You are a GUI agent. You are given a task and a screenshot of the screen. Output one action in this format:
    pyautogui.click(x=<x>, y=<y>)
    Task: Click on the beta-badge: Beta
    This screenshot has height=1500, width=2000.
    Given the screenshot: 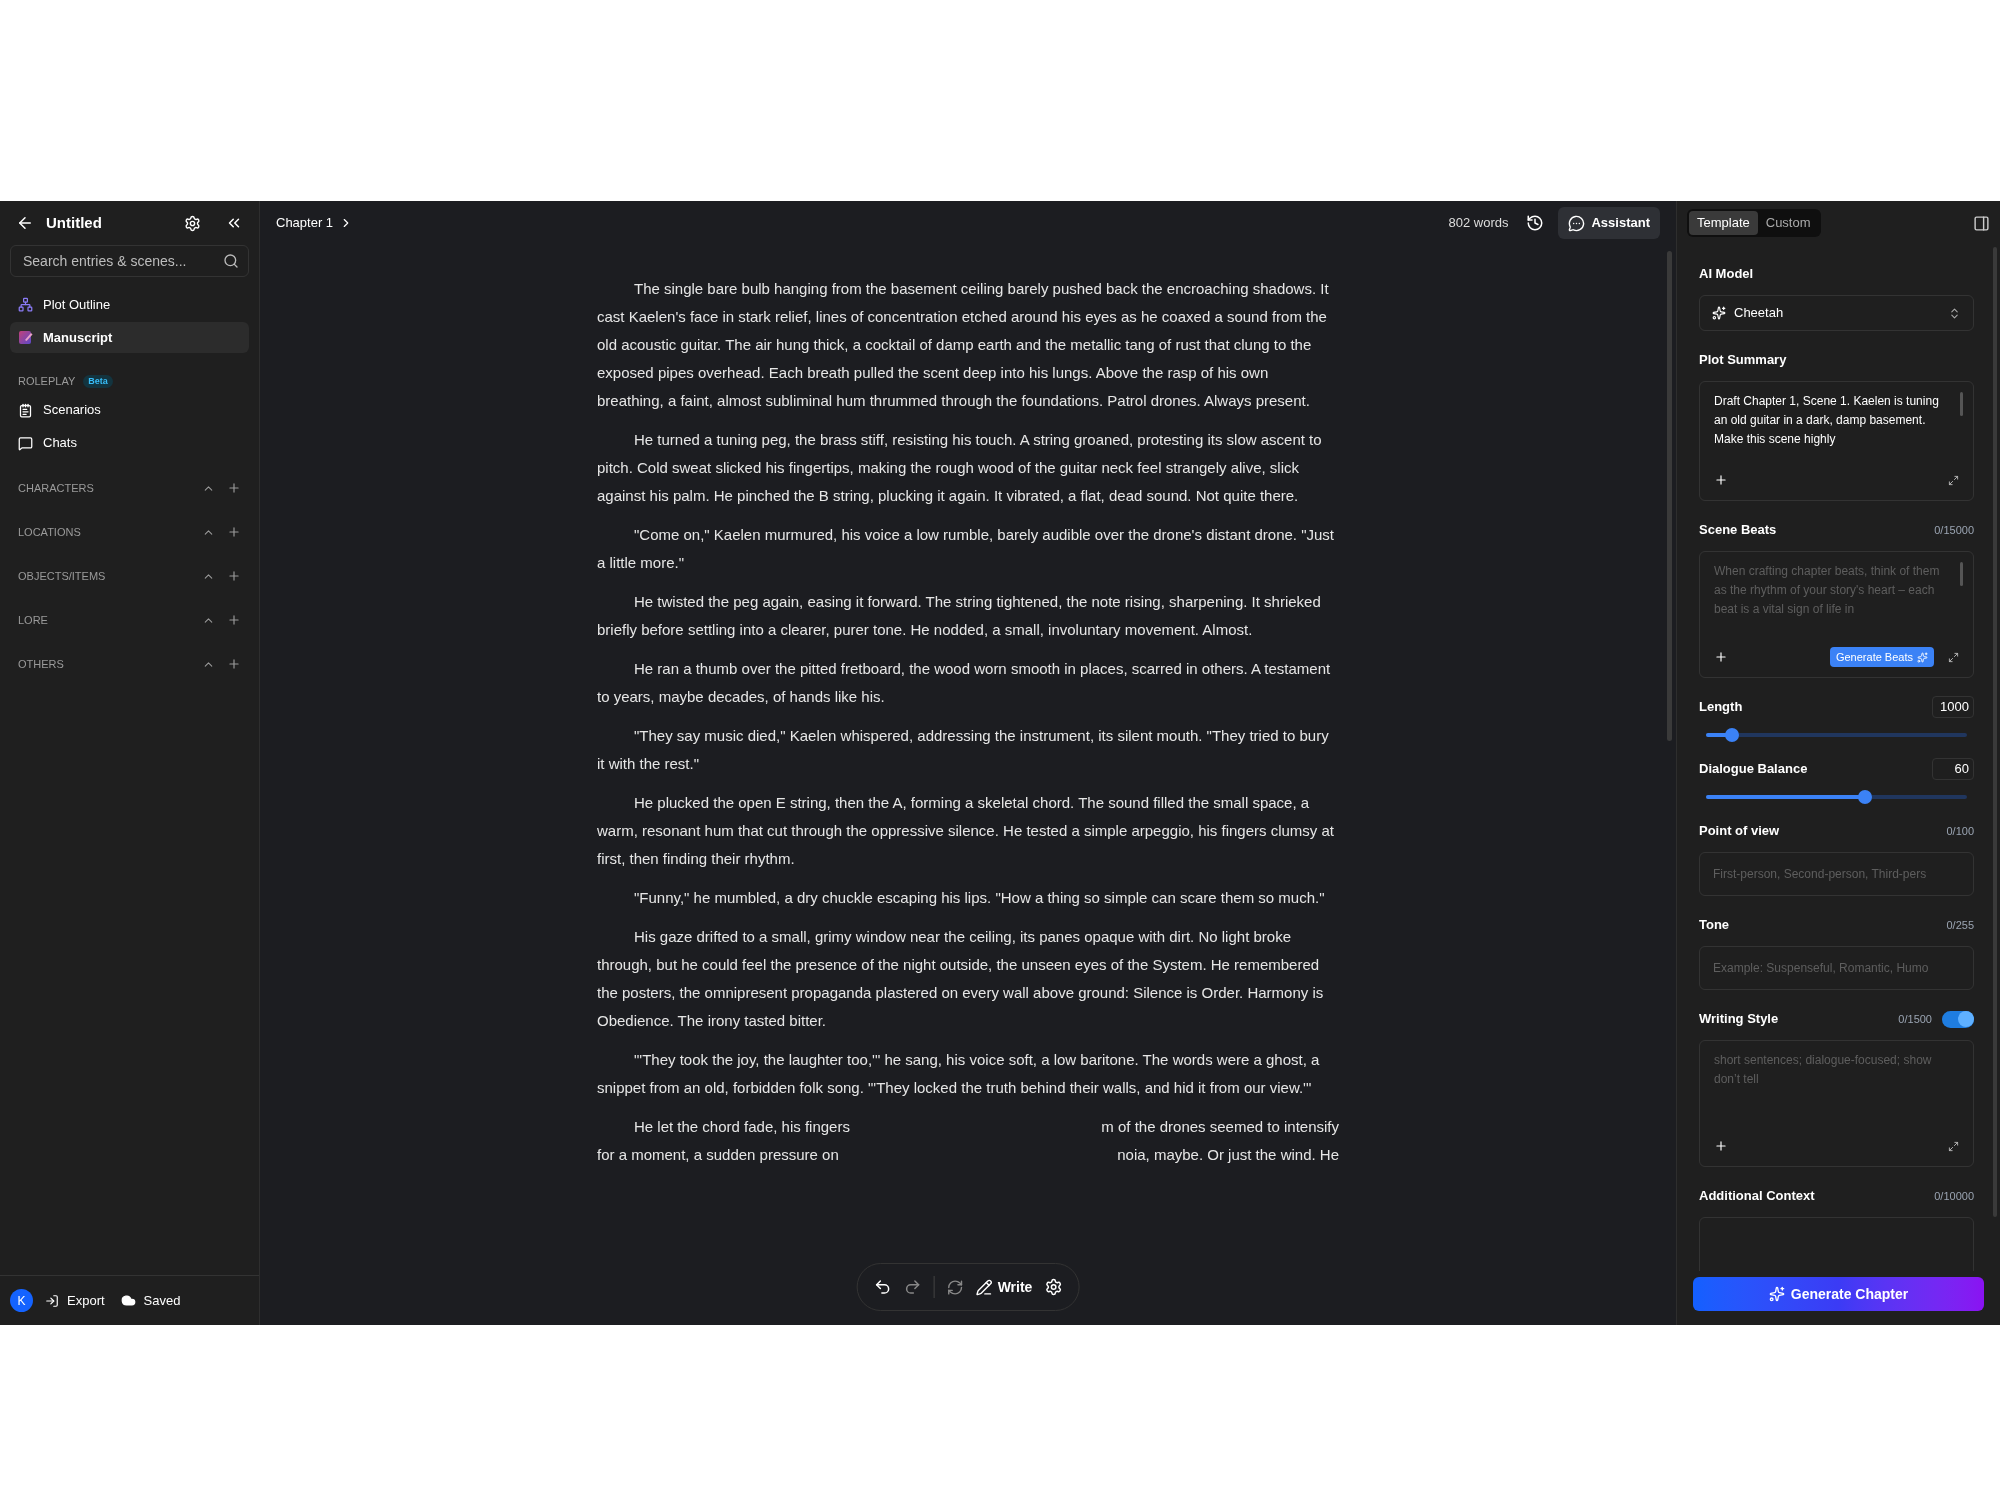 What is the action you would take?
    pyautogui.click(x=98, y=381)
    